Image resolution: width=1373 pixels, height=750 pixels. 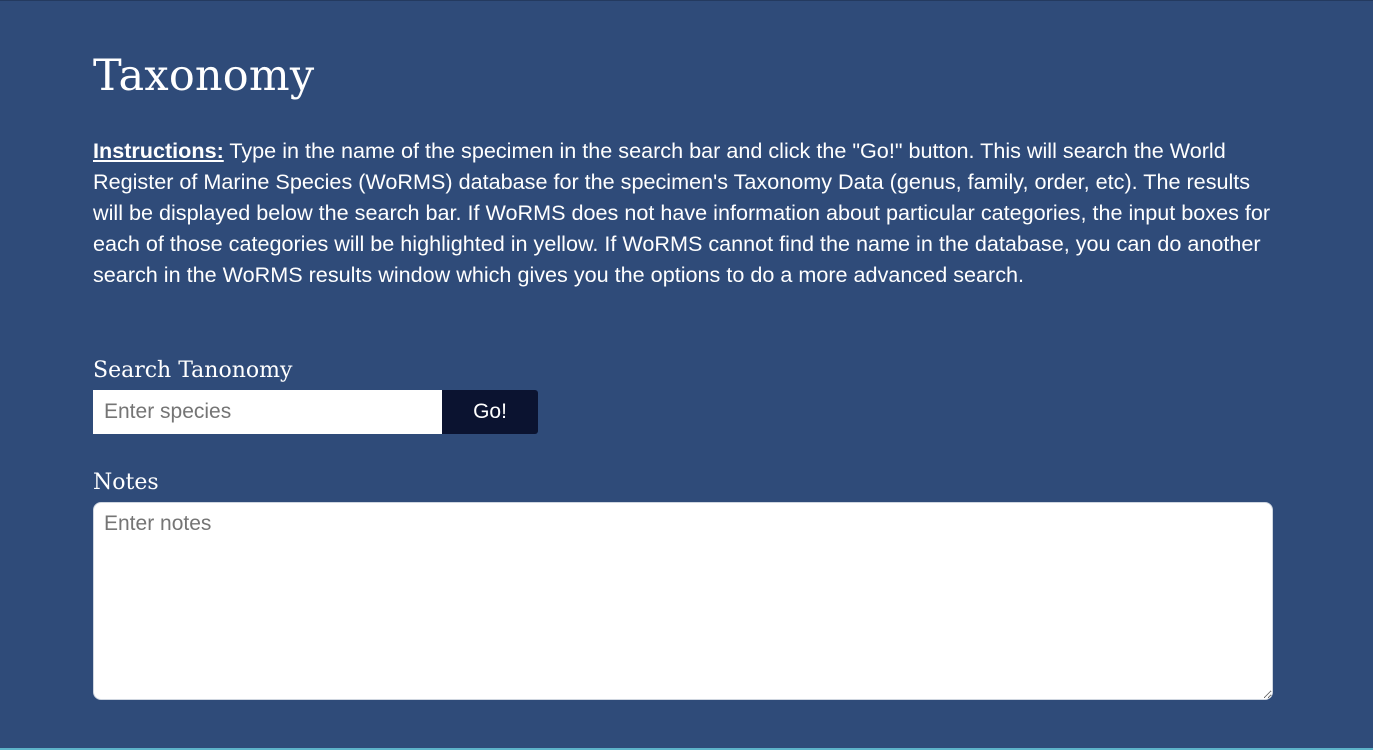 What do you see at coordinates (267, 412) in the screenshot?
I see `species-search-input` at bounding box center [267, 412].